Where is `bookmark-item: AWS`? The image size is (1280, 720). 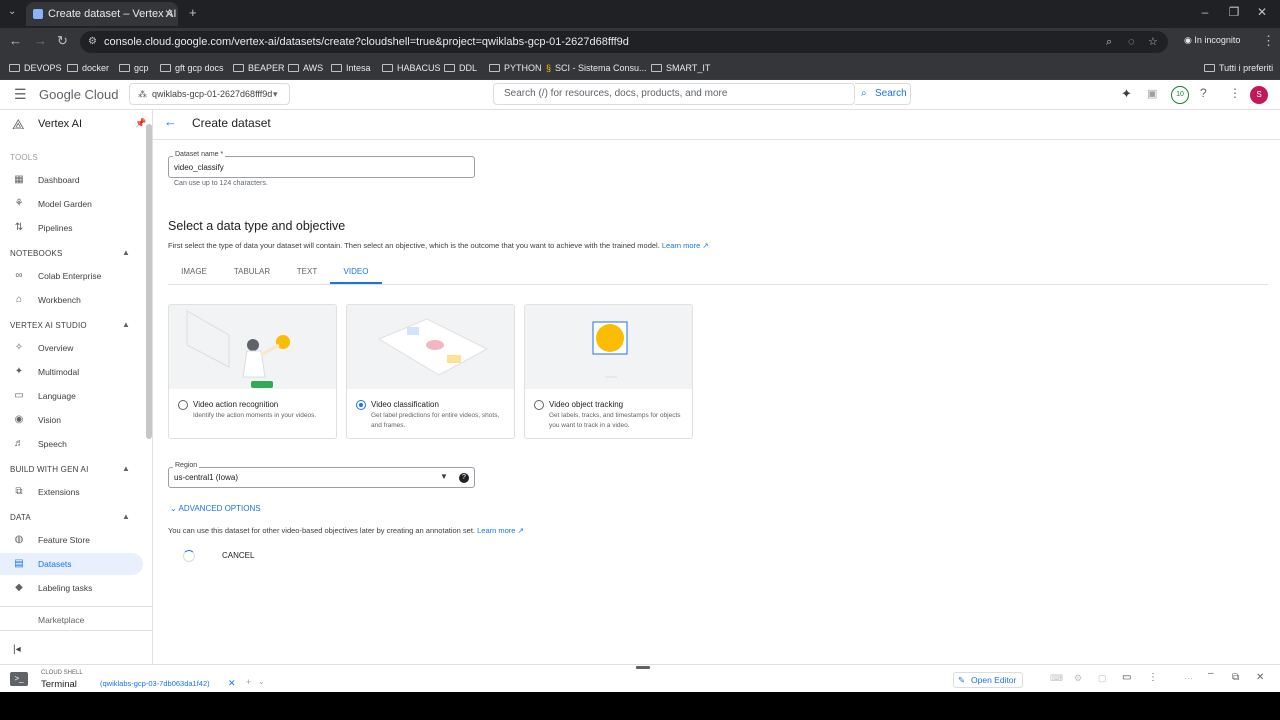 bookmark-item: AWS is located at coordinates (305, 68).